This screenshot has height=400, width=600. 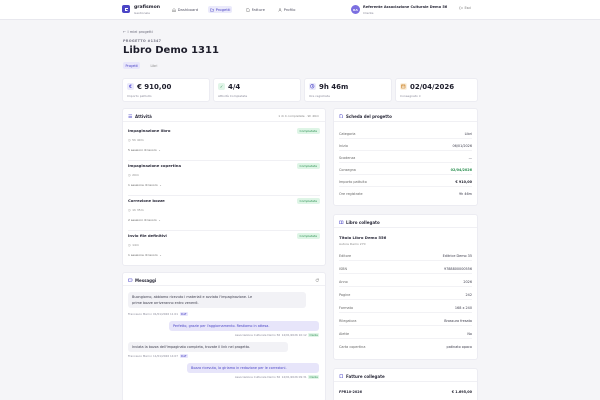 What do you see at coordinates (146, 200) in the screenshot?
I see `activity-title: Correzione bozze` at bounding box center [146, 200].